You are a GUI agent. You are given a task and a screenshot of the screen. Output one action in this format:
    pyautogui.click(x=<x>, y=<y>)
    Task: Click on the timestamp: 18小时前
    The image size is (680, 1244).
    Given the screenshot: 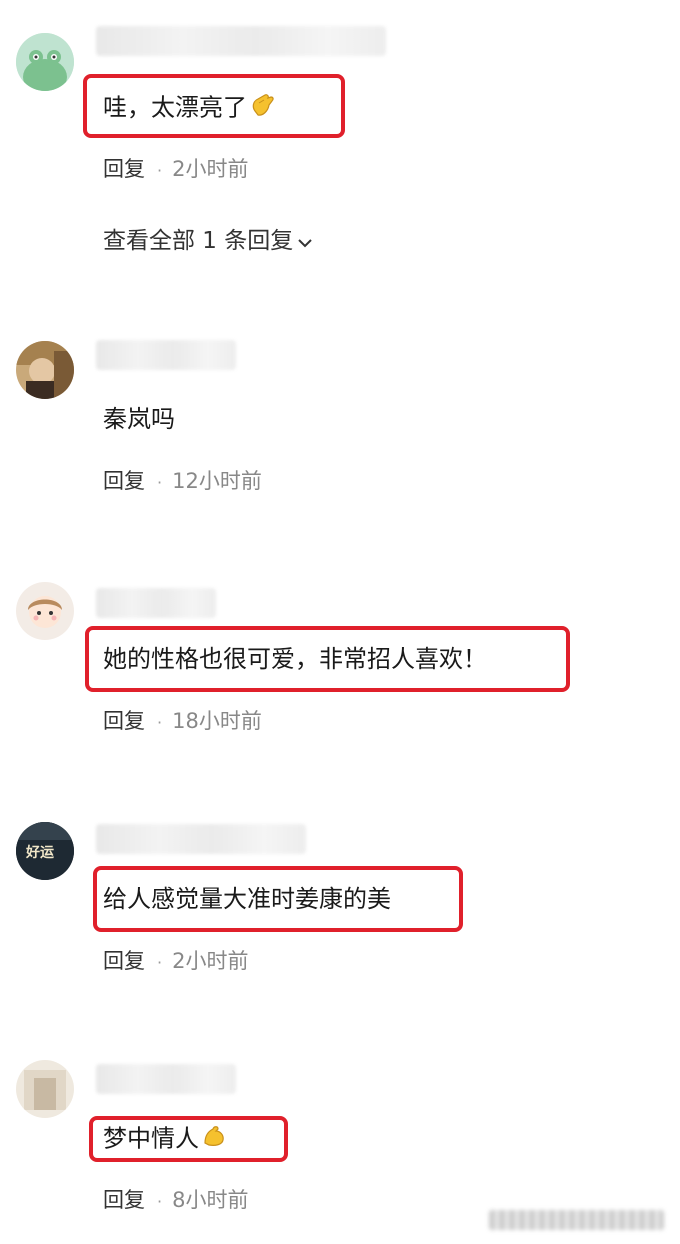 What is the action you would take?
    pyautogui.click(x=217, y=721)
    